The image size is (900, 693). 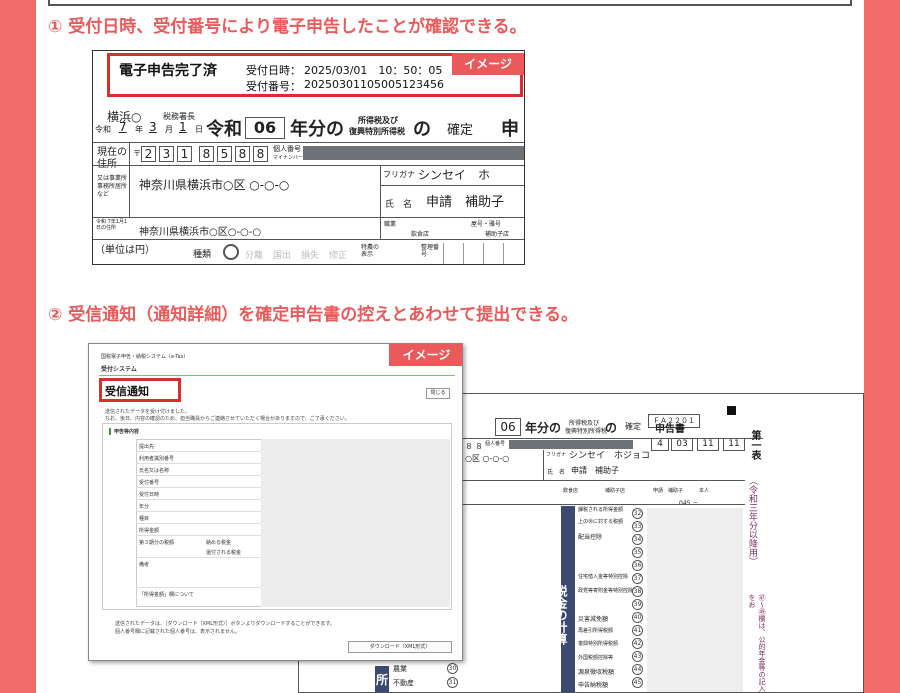 What do you see at coordinates (313, 315) in the screenshot?
I see `step2-heading: ② 受信通知（通知詳細）を確定申告書の控えとあわせて提出できる。` at bounding box center [313, 315].